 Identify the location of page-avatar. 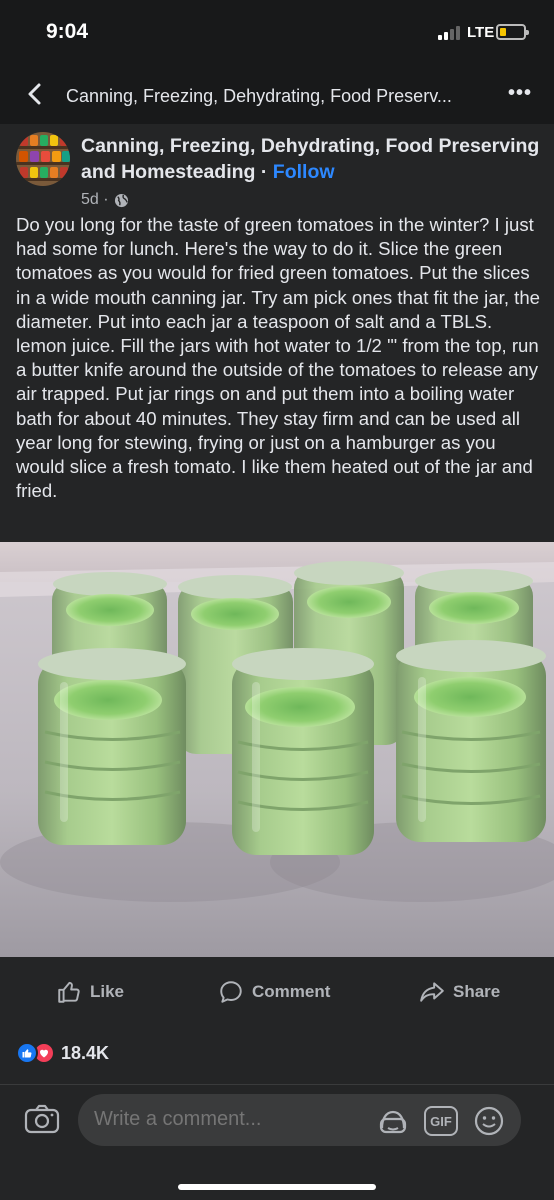
(43, 159).